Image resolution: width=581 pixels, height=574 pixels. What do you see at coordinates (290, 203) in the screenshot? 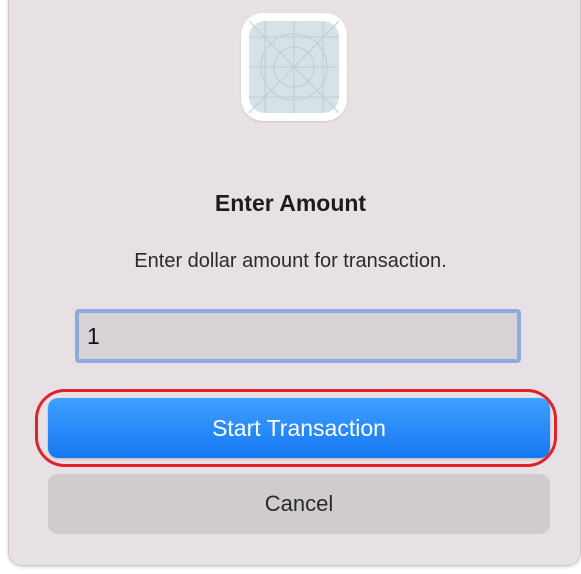
I see `dialog-title: Enter Amount` at bounding box center [290, 203].